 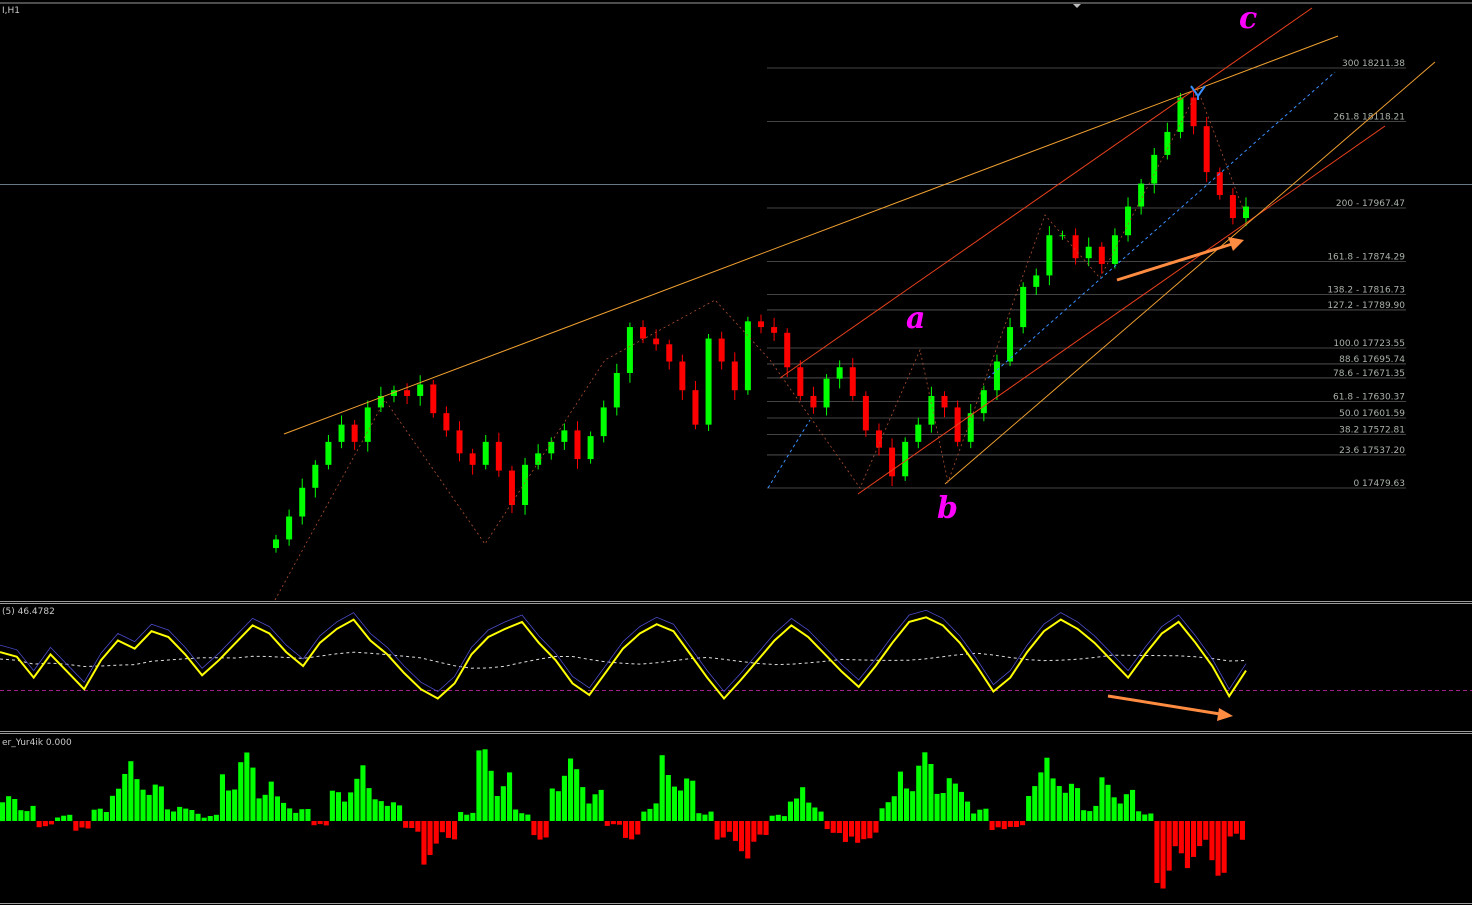 I want to click on fib-level-label: 0 17479.63, so click(x=1379, y=484).